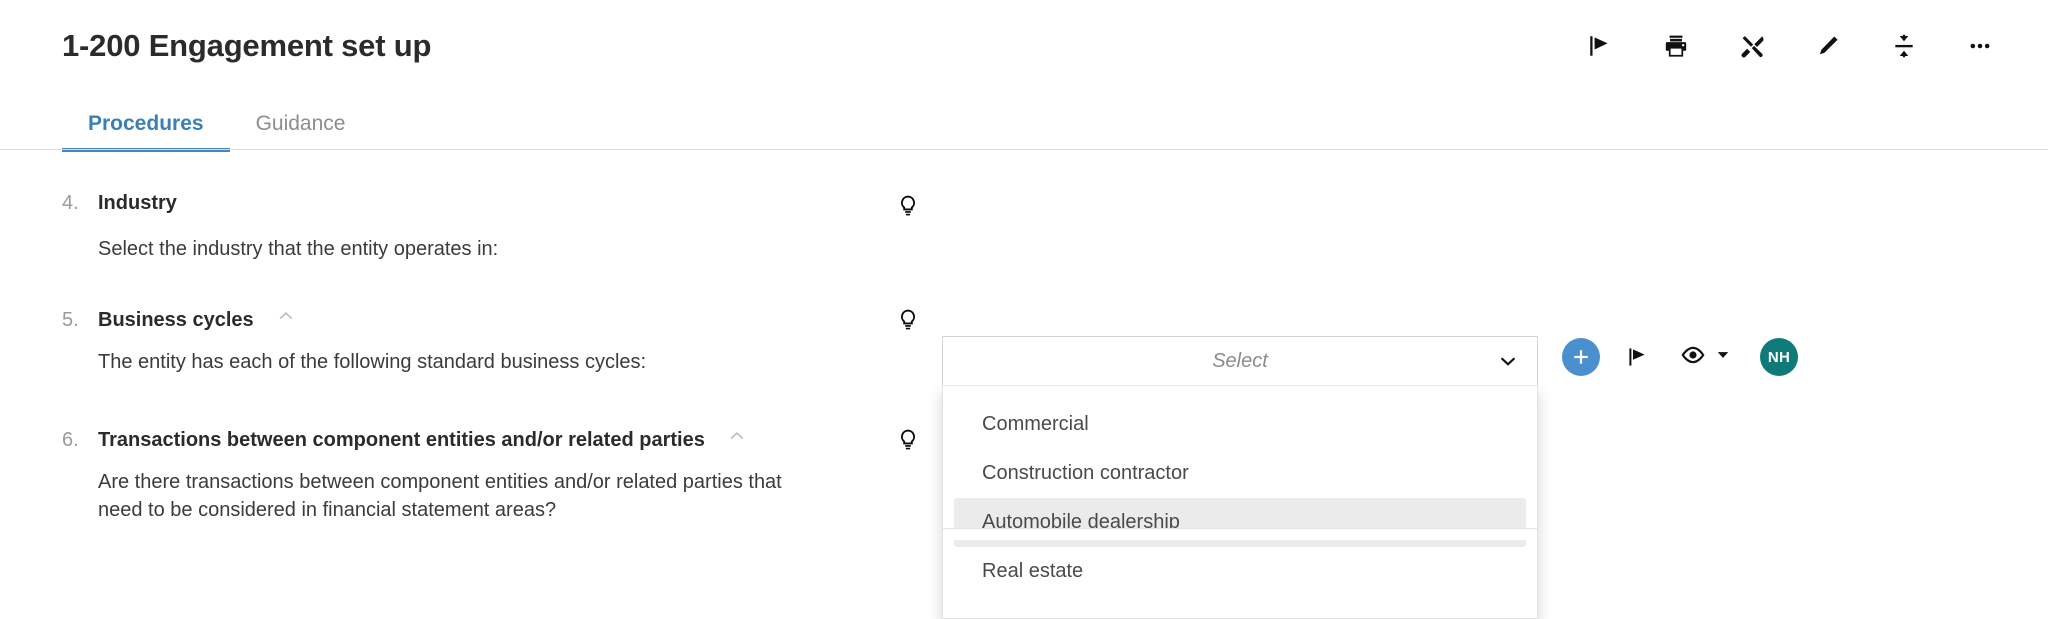 The height and width of the screenshot is (619, 2048). I want to click on page-title: 1-200 Engagement set up, so click(247, 45).